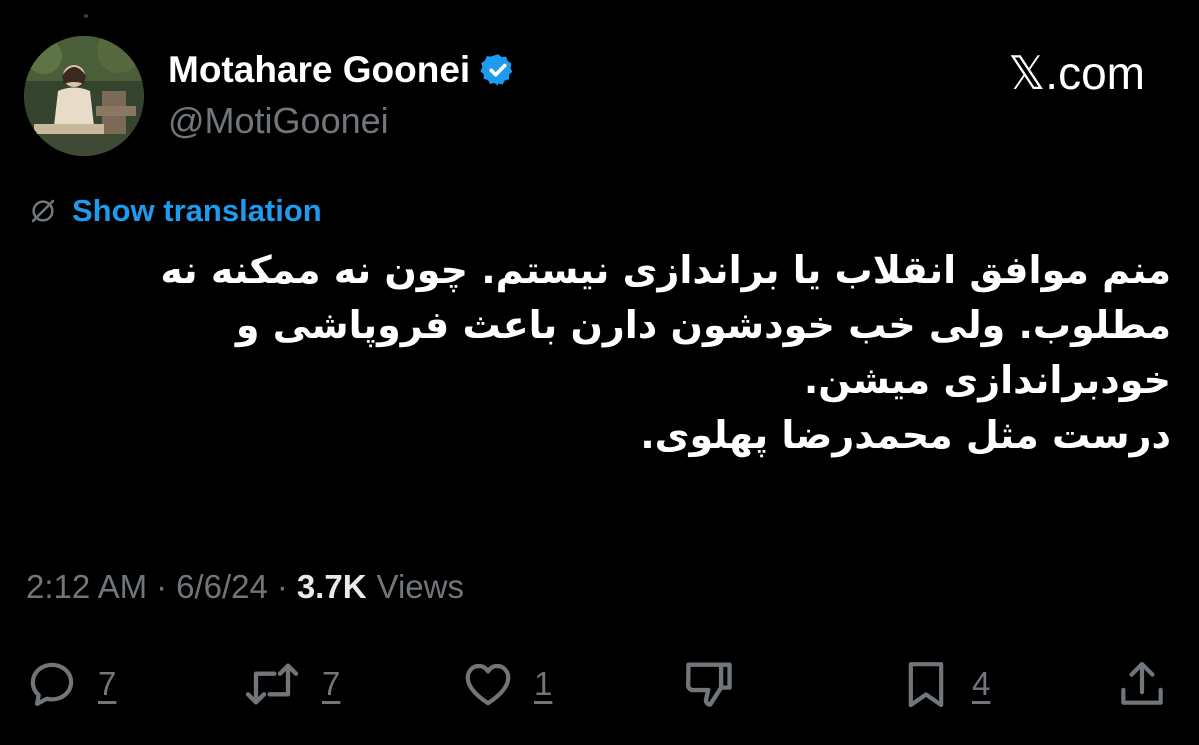  What do you see at coordinates (488, 684) in the screenshot?
I see `heart-icon` at bounding box center [488, 684].